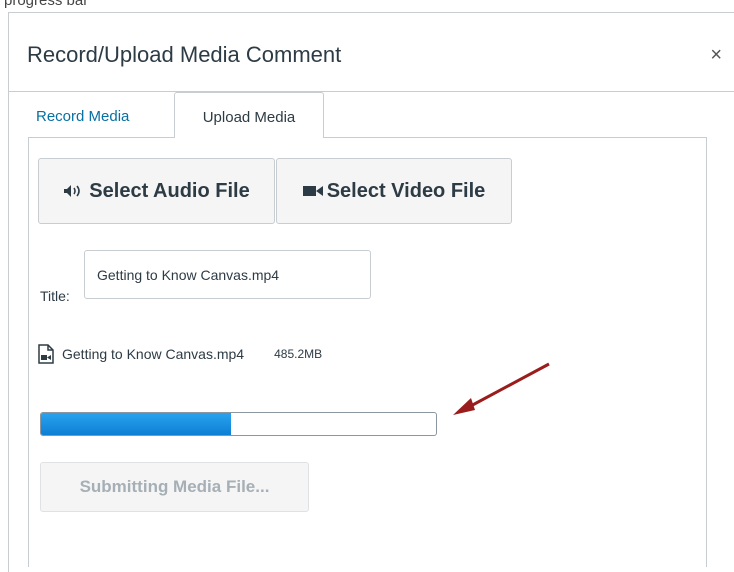 This screenshot has height=572, width=734. I want to click on page-text-fragment: progress bar, so click(46, 4).